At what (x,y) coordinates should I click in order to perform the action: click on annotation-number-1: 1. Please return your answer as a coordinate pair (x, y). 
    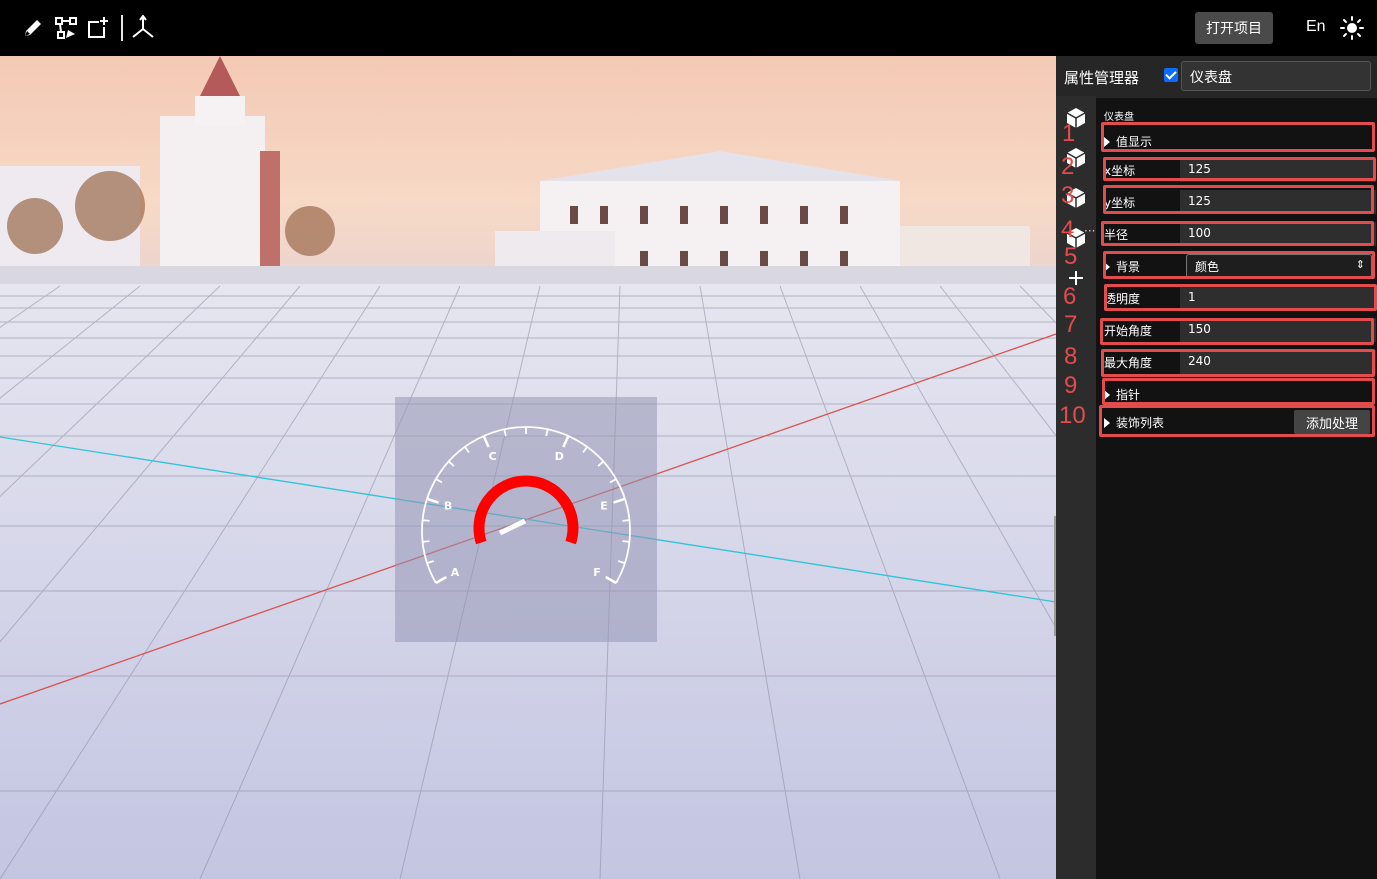
    Looking at the image, I should click on (1069, 133).